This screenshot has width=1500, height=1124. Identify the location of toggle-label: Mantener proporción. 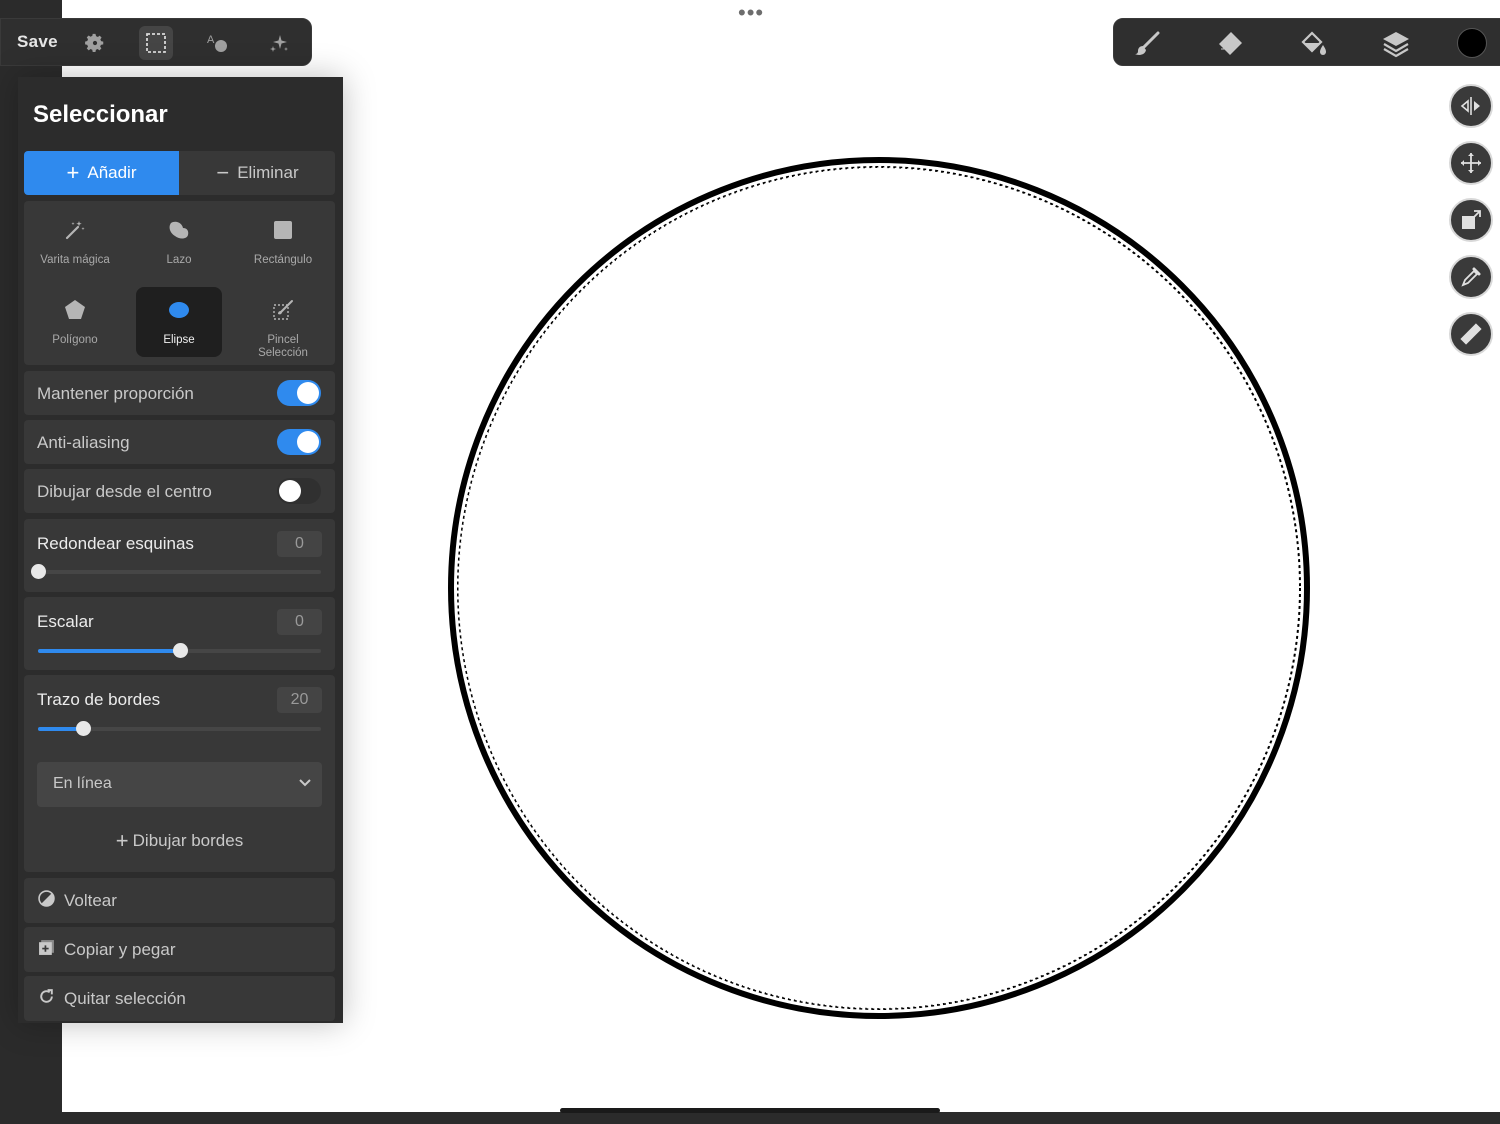
(115, 393).